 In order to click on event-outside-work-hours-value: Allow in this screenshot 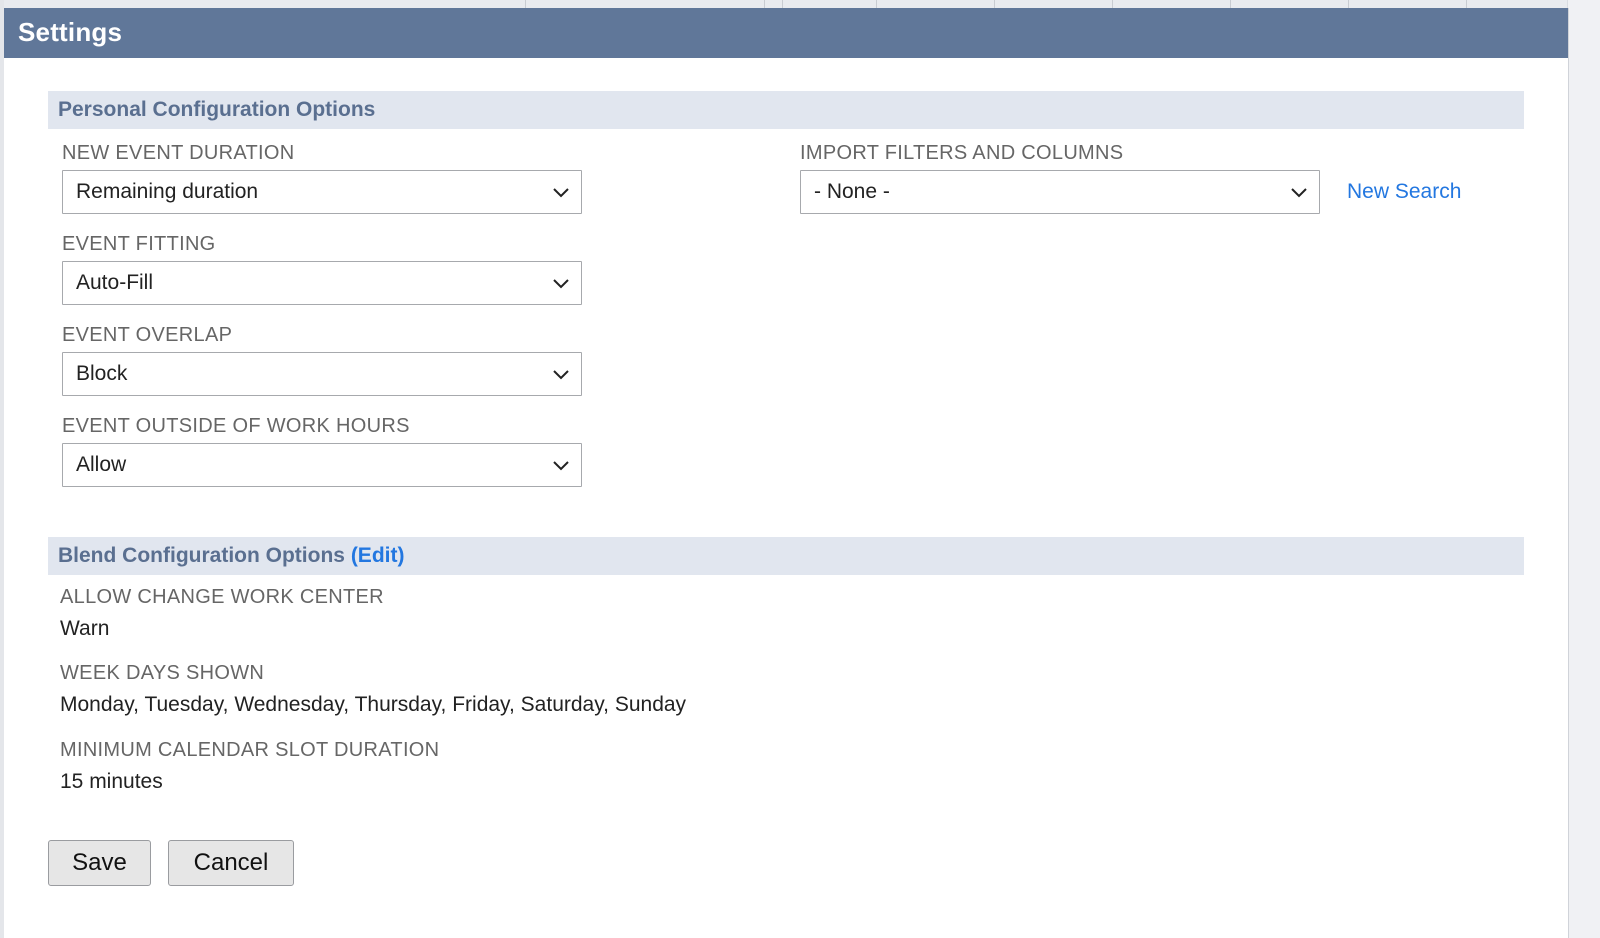, I will do `click(101, 464)`.